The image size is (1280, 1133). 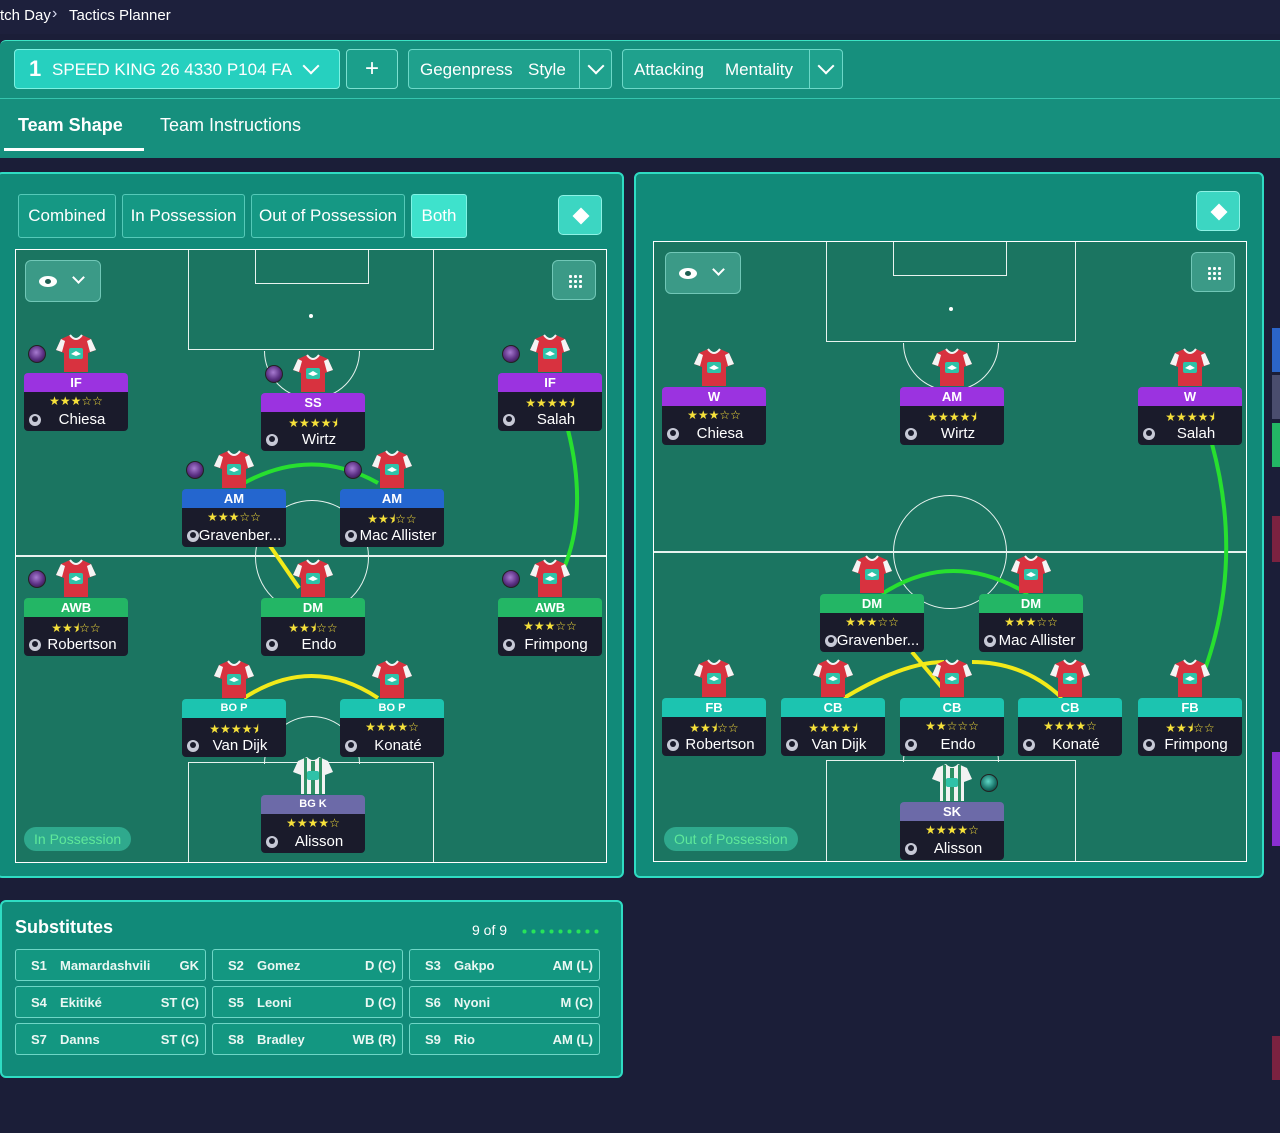 I want to click on player-card: W ★★★☆☆ Chiesa, so click(x=714, y=416).